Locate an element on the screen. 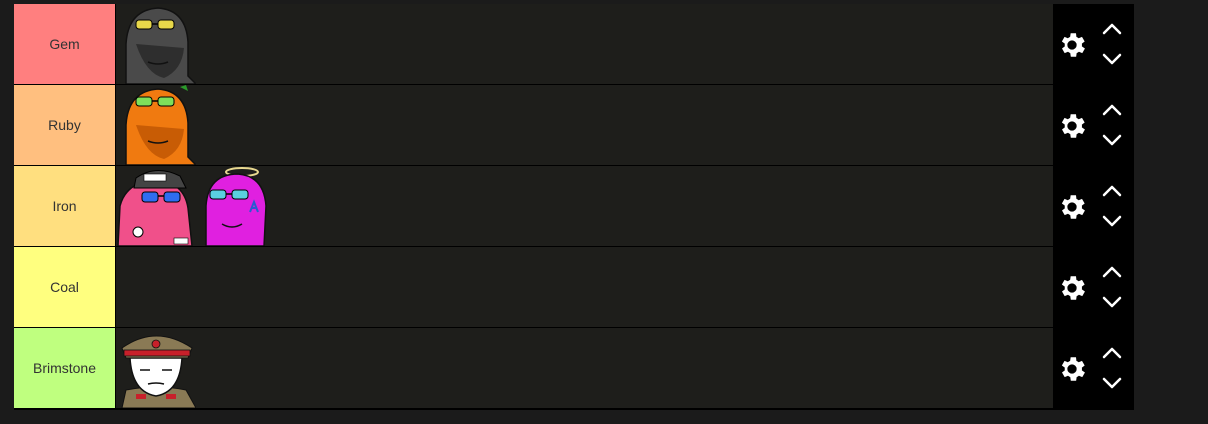 This screenshot has width=1208, height=424. tier-items-iron is located at coordinates (584, 206).